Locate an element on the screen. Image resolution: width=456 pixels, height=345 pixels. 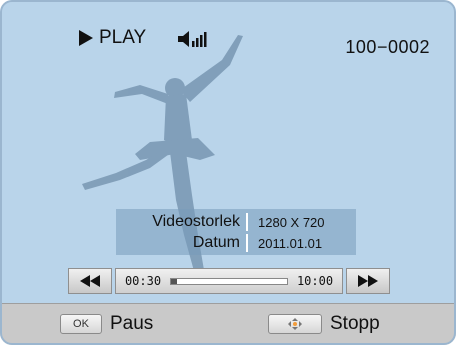
dpad-icon is located at coordinates (295, 324).